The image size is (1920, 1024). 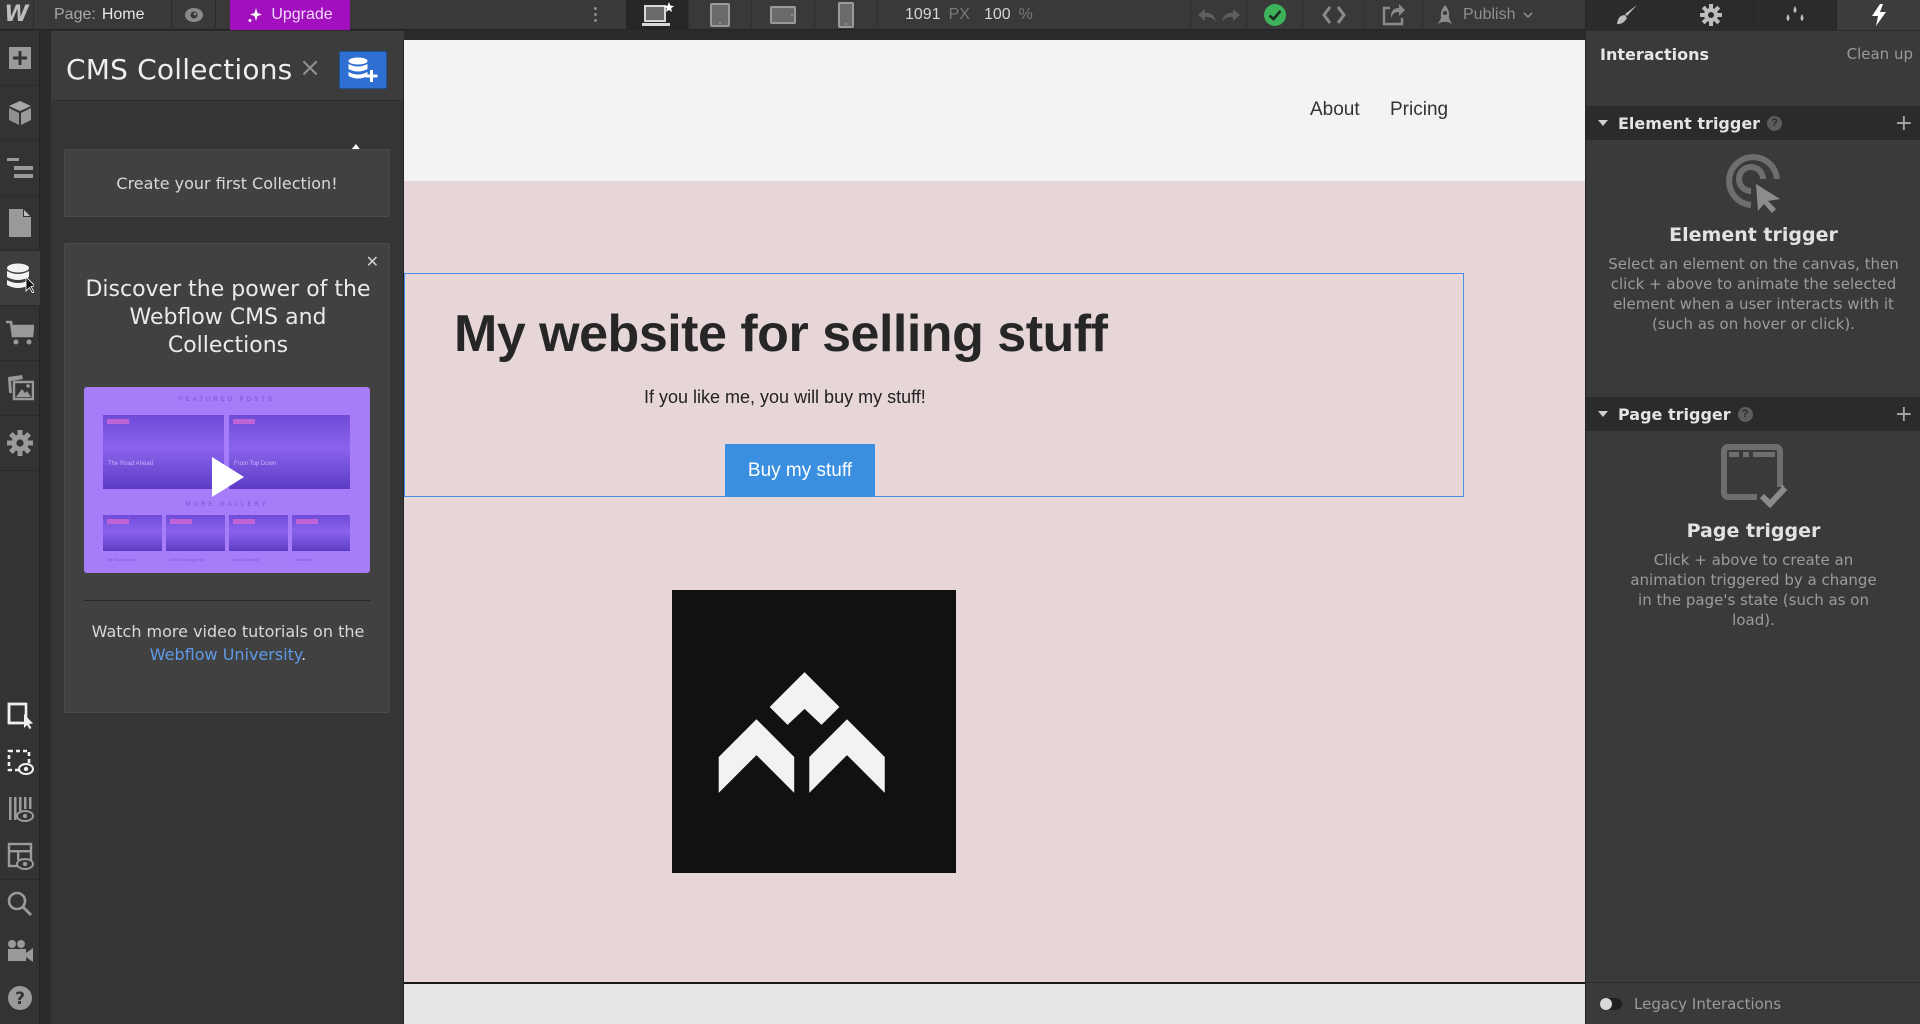 I want to click on rail-symbols, so click(x=20, y=113).